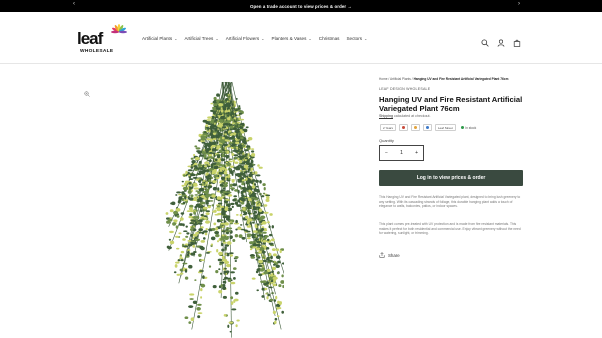  I want to click on stock-status: In stock, so click(468, 127).